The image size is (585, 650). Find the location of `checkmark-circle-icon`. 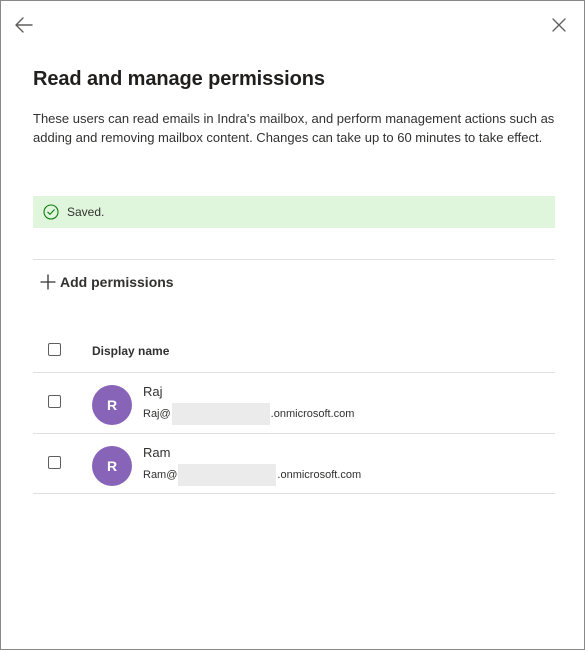

checkmark-circle-icon is located at coordinates (51, 212).